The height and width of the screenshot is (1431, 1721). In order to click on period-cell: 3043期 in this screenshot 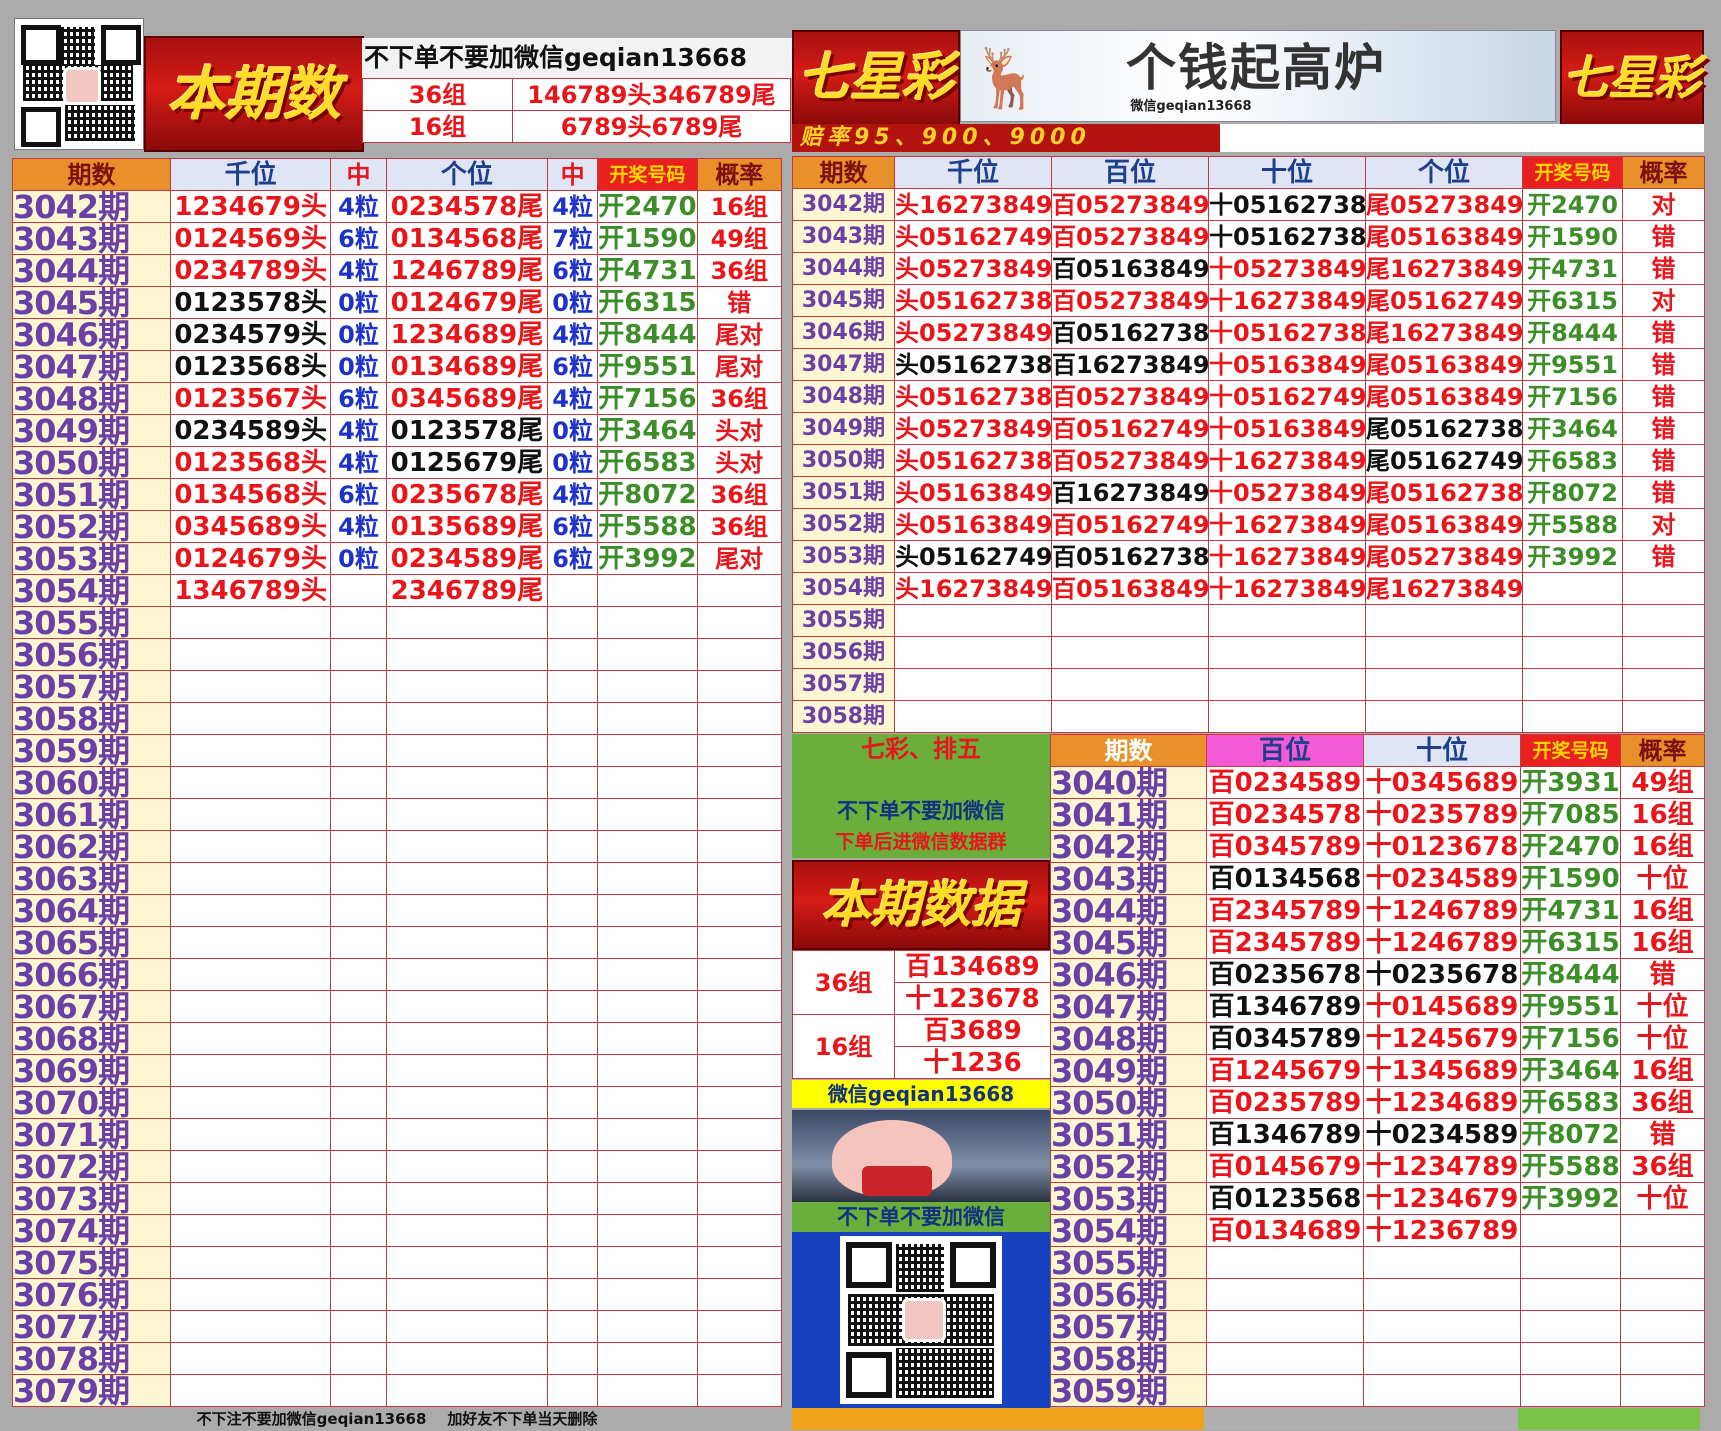, I will do `click(843, 236)`.